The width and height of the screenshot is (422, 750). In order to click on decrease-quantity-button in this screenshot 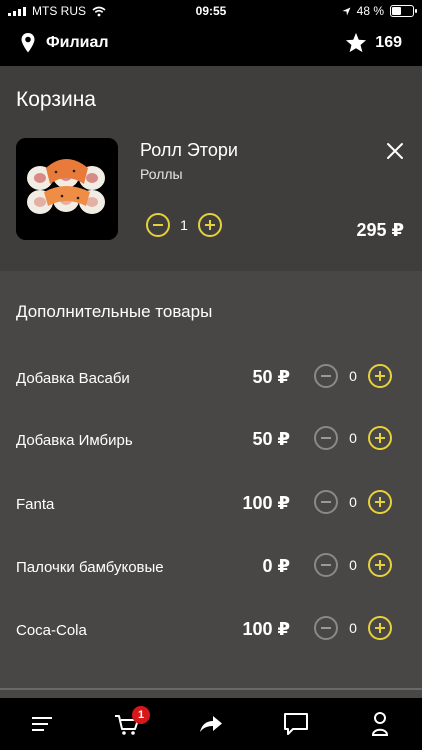, I will do `click(158, 225)`.